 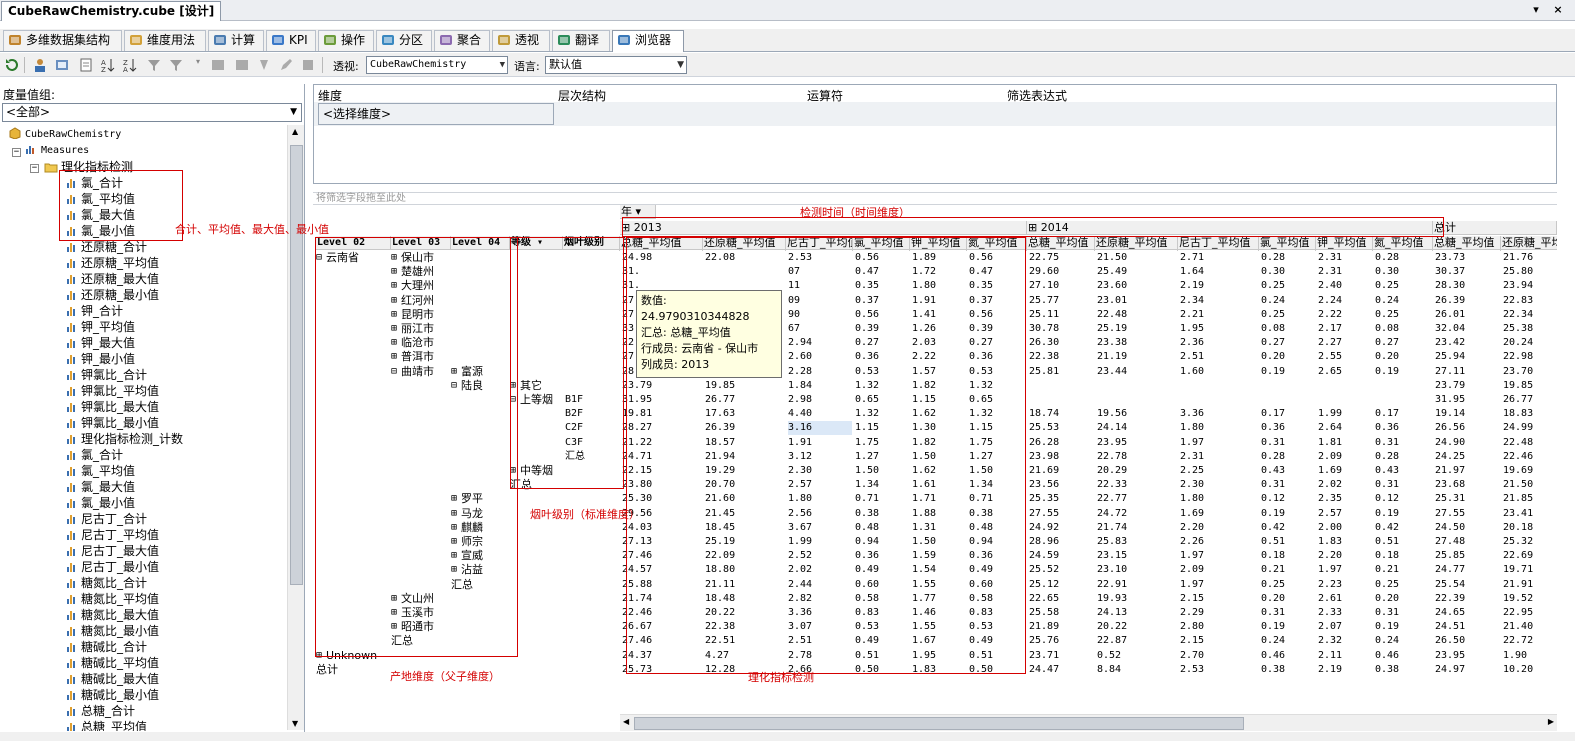 What do you see at coordinates (218, 65) in the screenshot?
I see `subtotal-icon` at bounding box center [218, 65].